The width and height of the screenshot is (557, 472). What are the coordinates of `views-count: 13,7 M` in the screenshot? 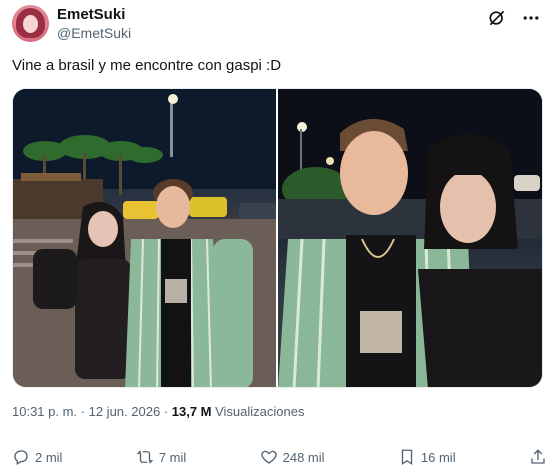 It's located at (191, 411).